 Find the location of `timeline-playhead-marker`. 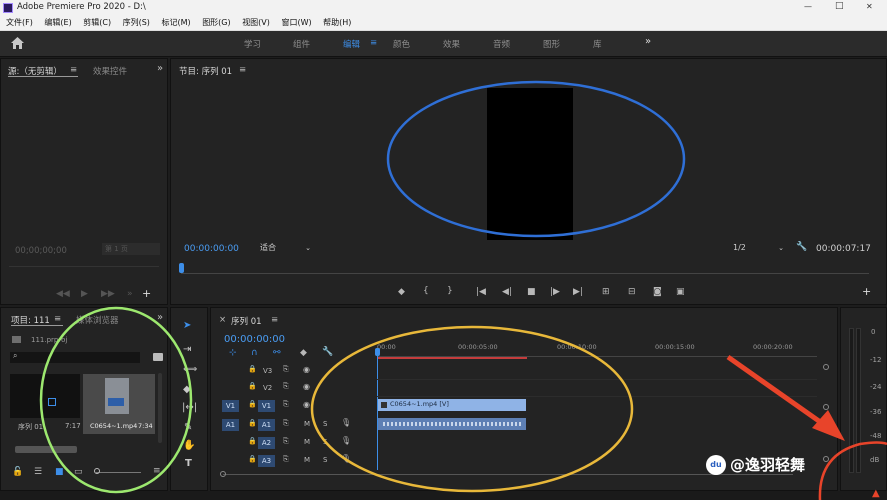

timeline-playhead-marker is located at coordinates (377, 352).